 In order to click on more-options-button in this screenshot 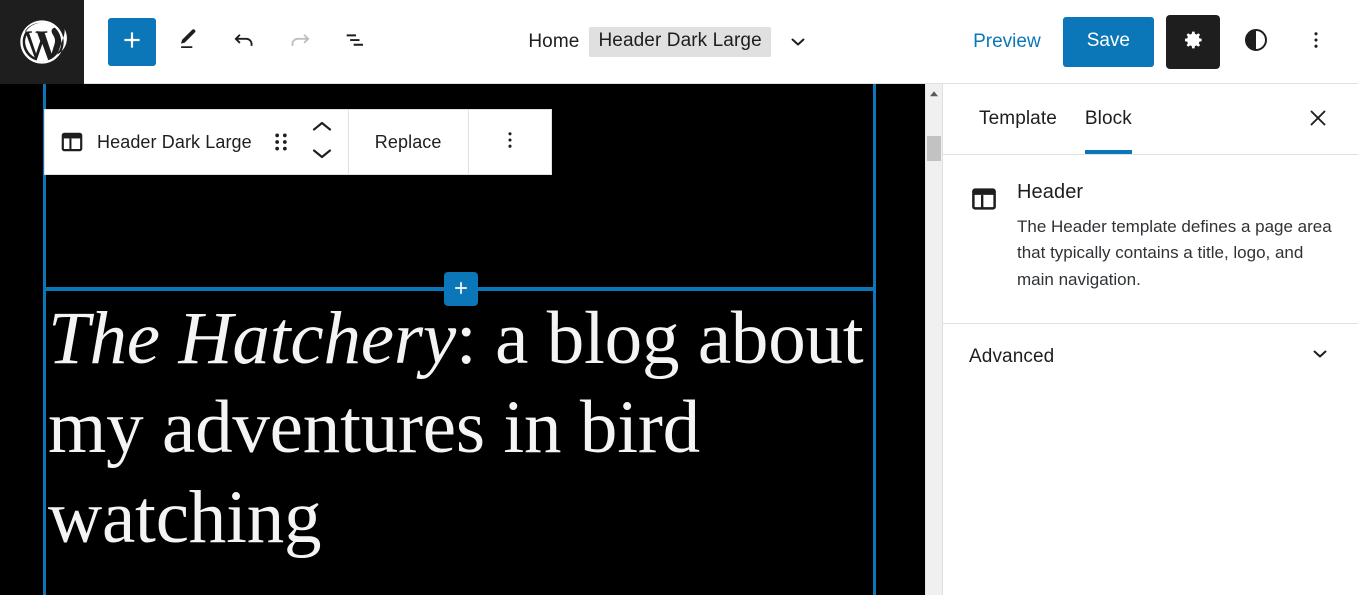, I will do `click(1316, 42)`.